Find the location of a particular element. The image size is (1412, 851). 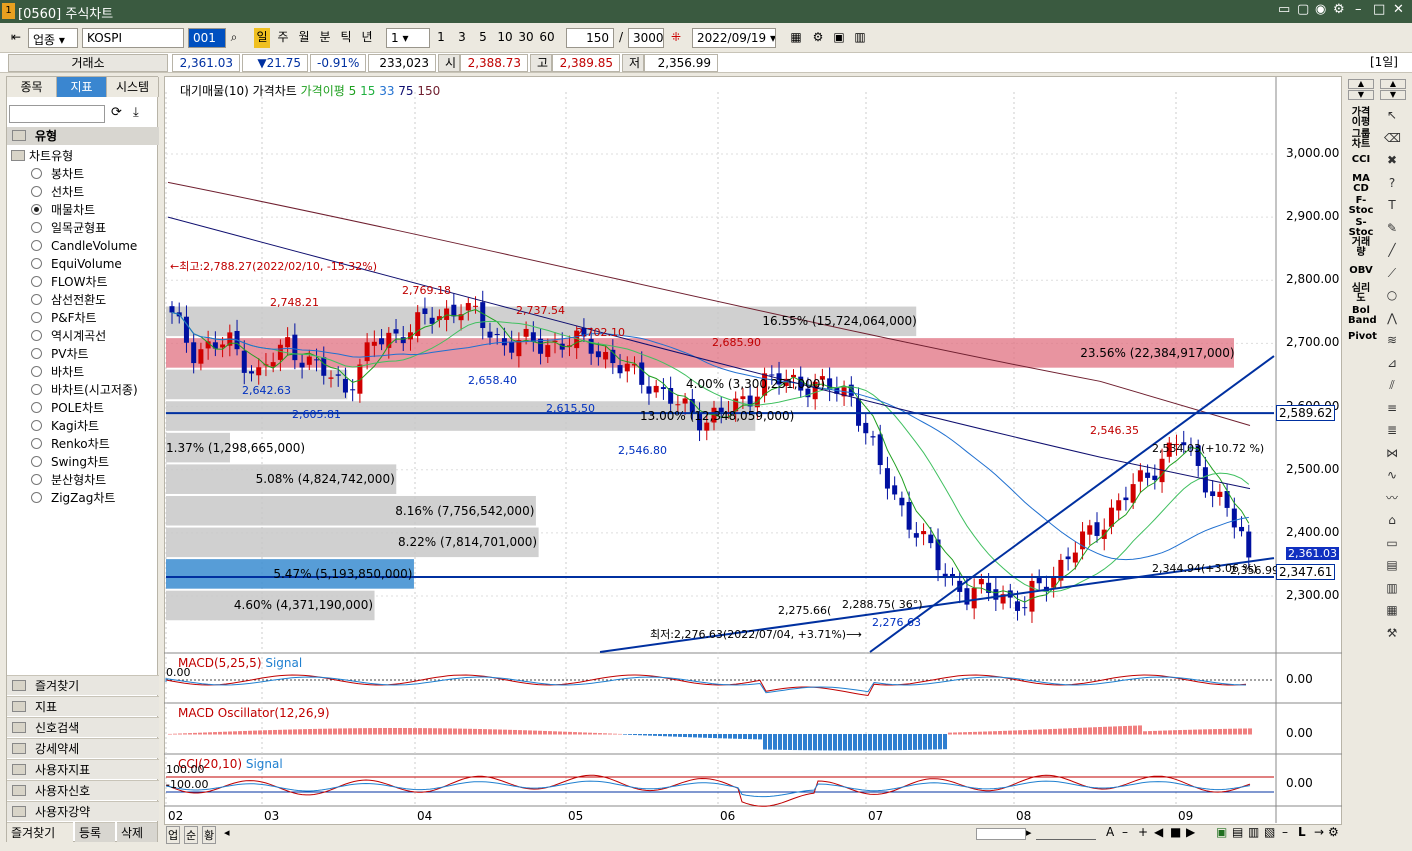

draw-icon: ✎ is located at coordinates (1392, 228).